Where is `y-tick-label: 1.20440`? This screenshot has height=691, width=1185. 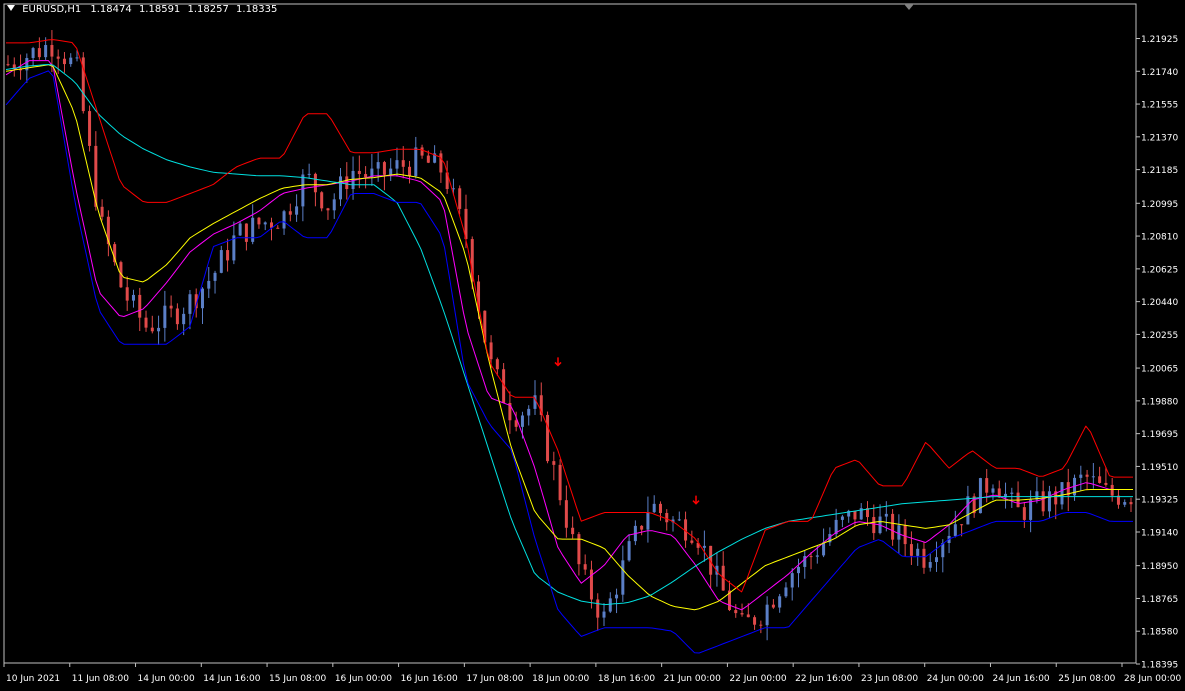
y-tick-label: 1.20440 is located at coordinates (1159, 303).